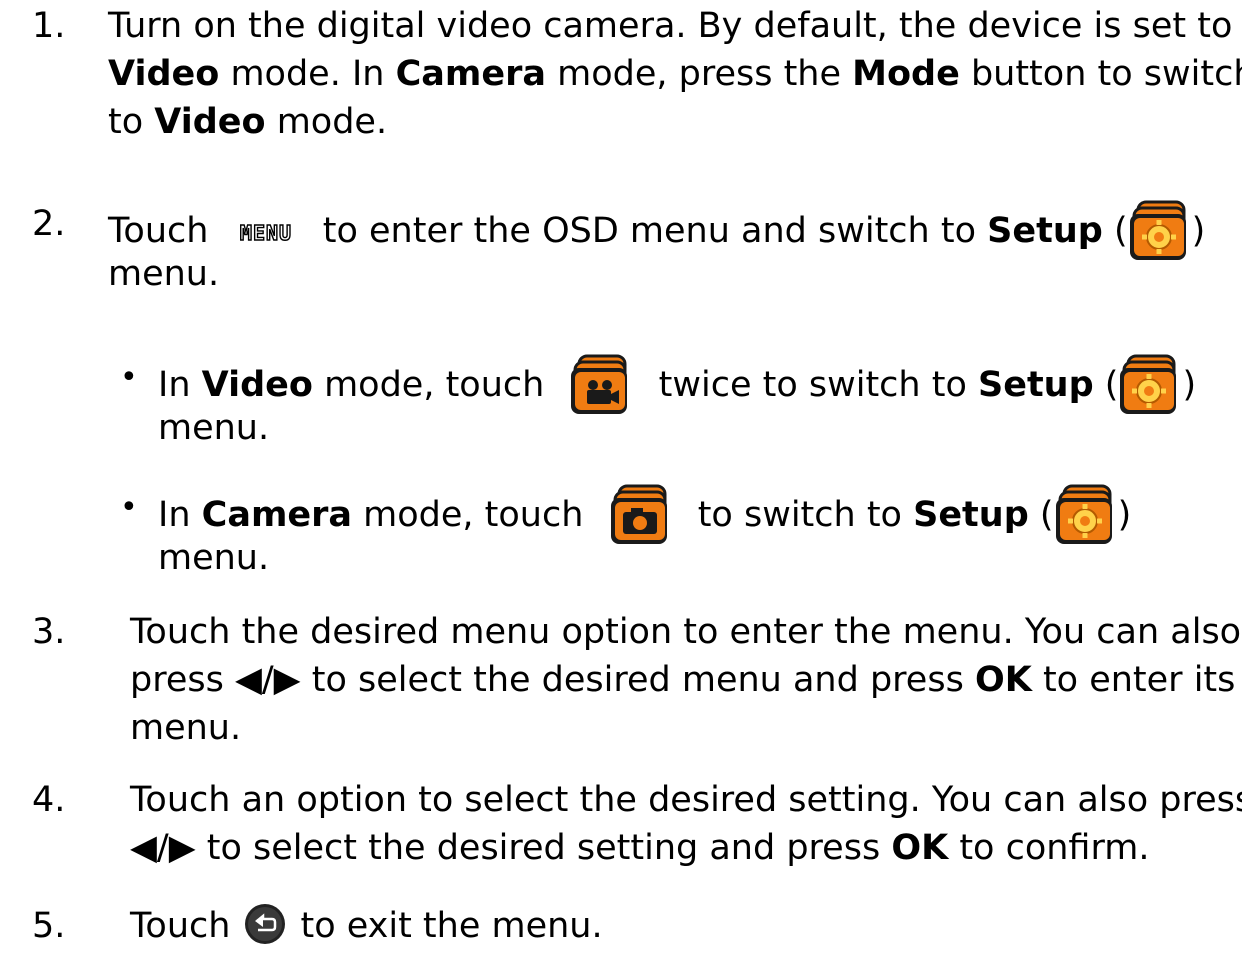 This screenshot has height=967, width=1242. I want to click on step-2-number: 2., so click(49, 224).